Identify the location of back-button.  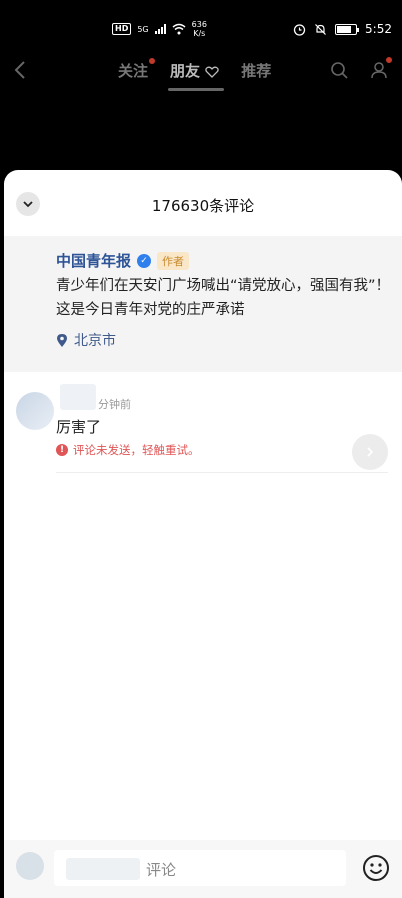
(20, 73).